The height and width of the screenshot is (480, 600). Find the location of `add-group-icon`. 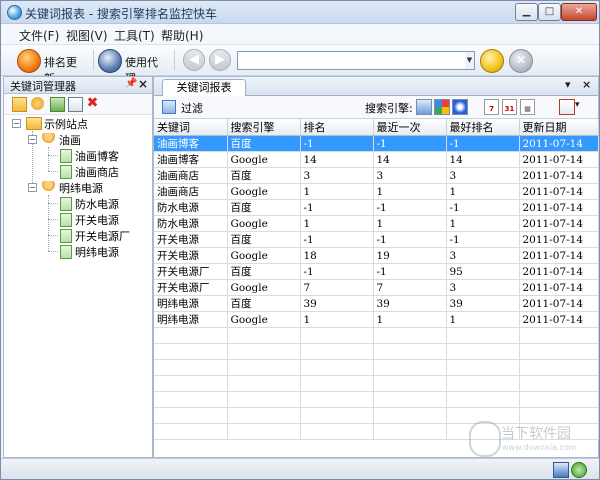

add-group-icon is located at coordinates (37, 103).